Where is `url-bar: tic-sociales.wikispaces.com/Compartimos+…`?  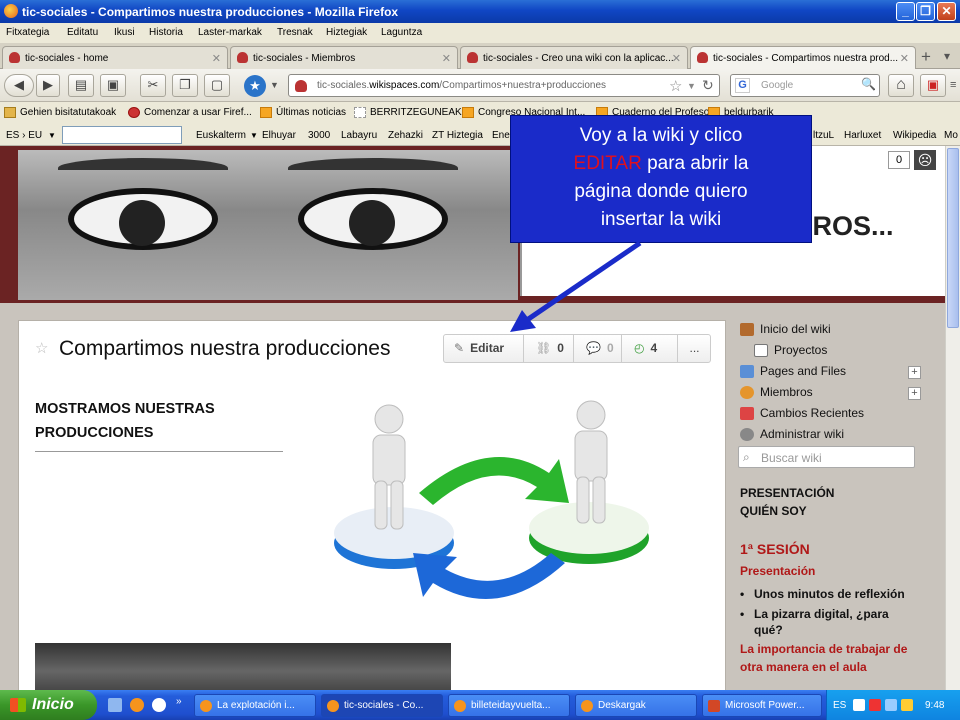
url-bar: tic-sociales.wikispaces.com/Compartimos+… is located at coordinates (504, 85).